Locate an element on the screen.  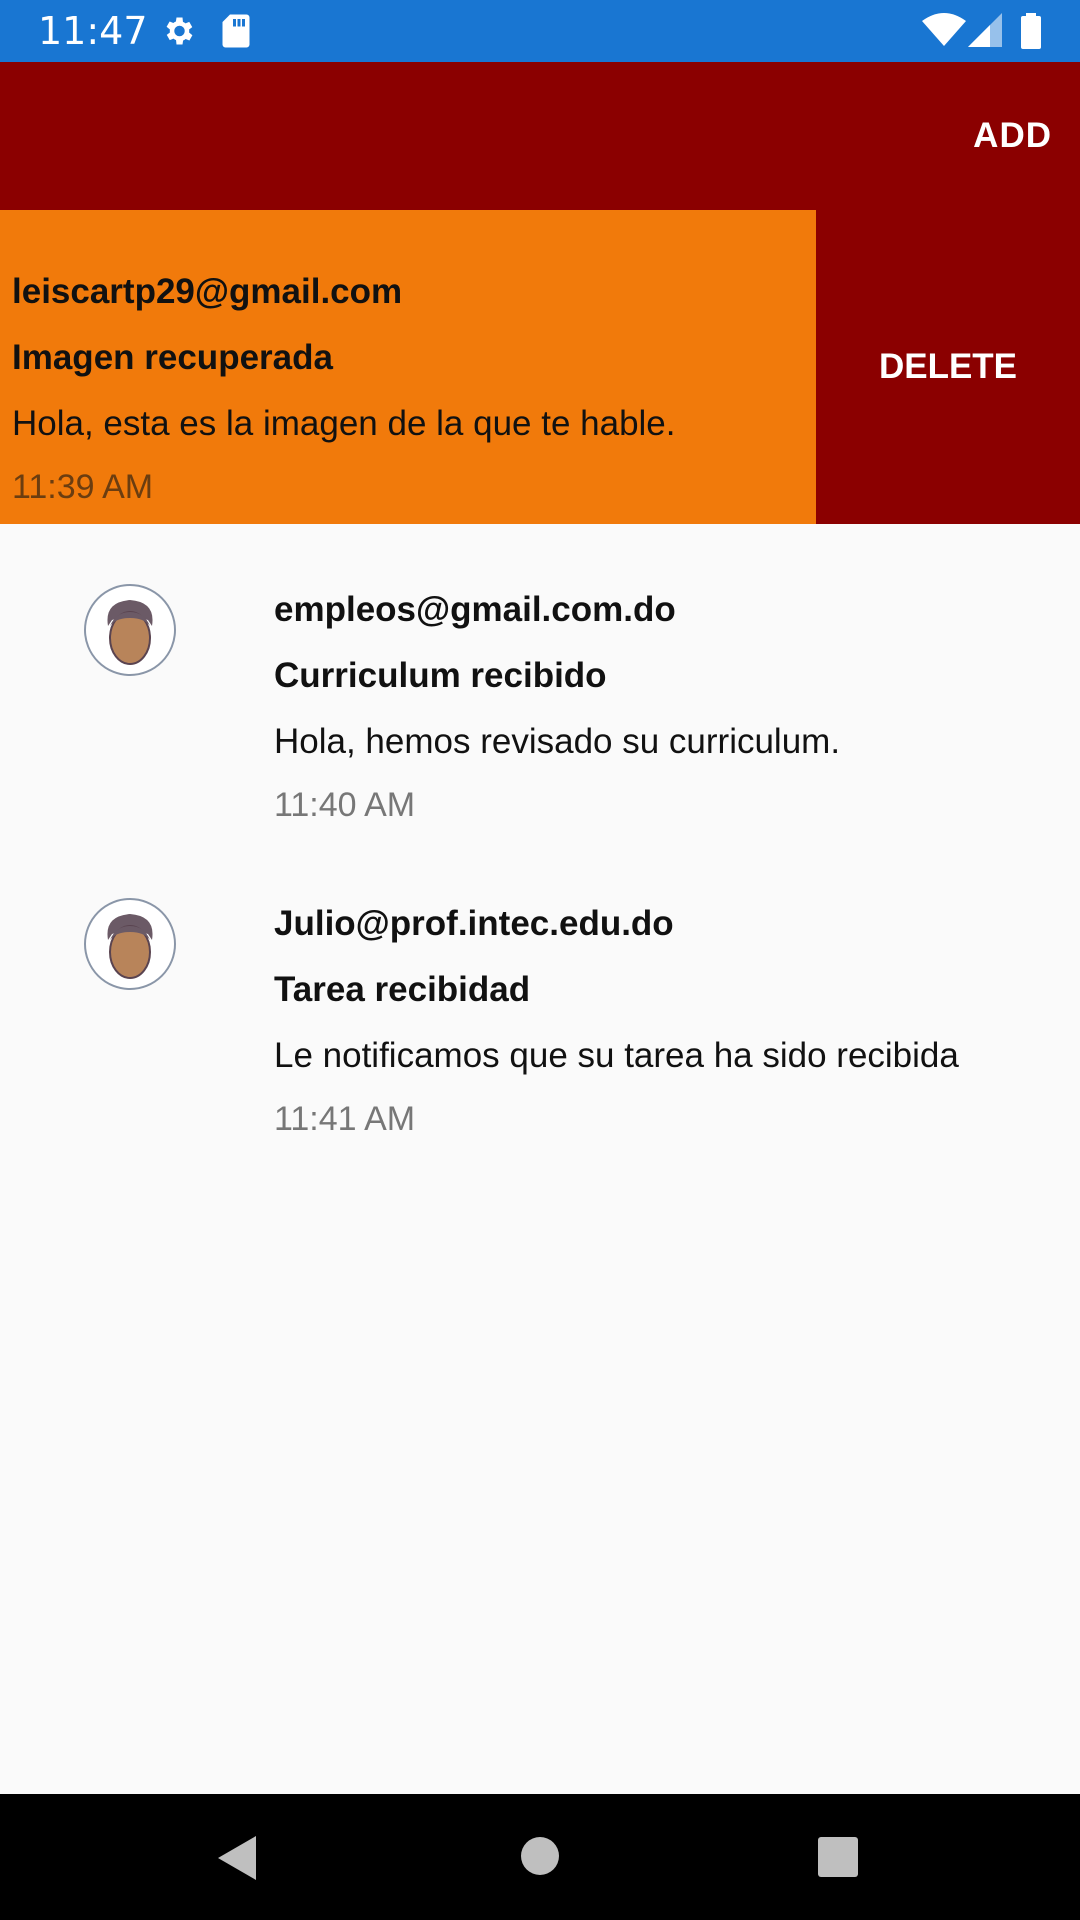
message-subject: Curriculum recibido is located at coordinates (440, 675).